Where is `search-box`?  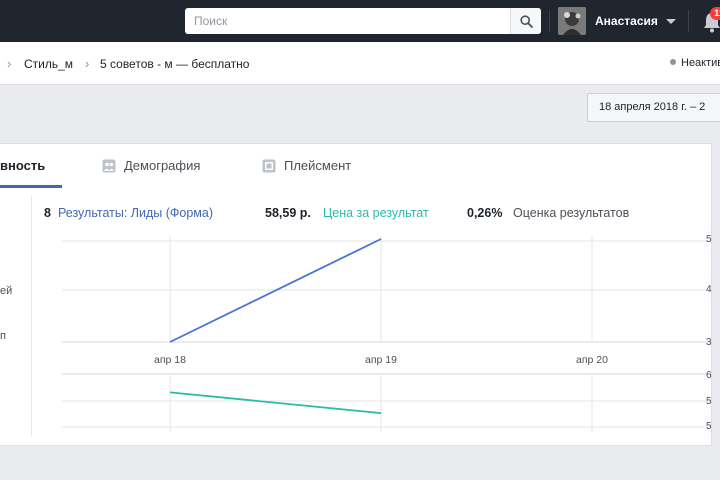 search-box is located at coordinates (363, 21).